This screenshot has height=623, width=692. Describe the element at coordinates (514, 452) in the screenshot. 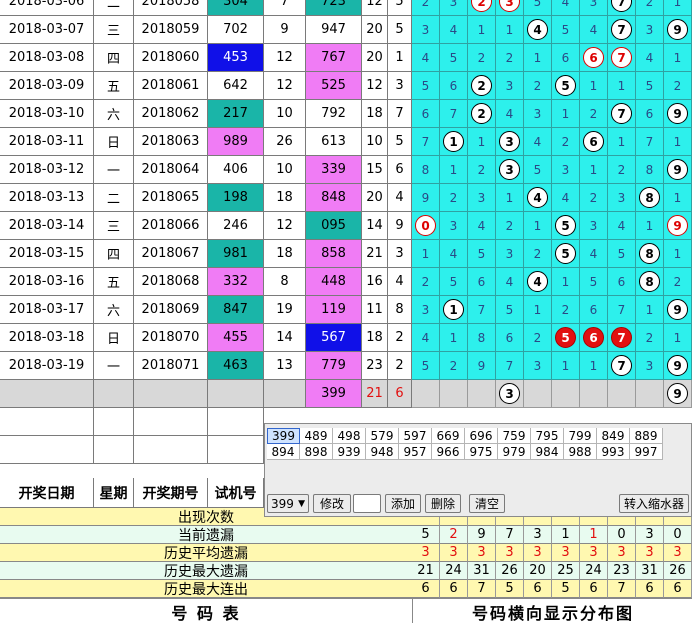

I see `candidate-number: 979` at that location.